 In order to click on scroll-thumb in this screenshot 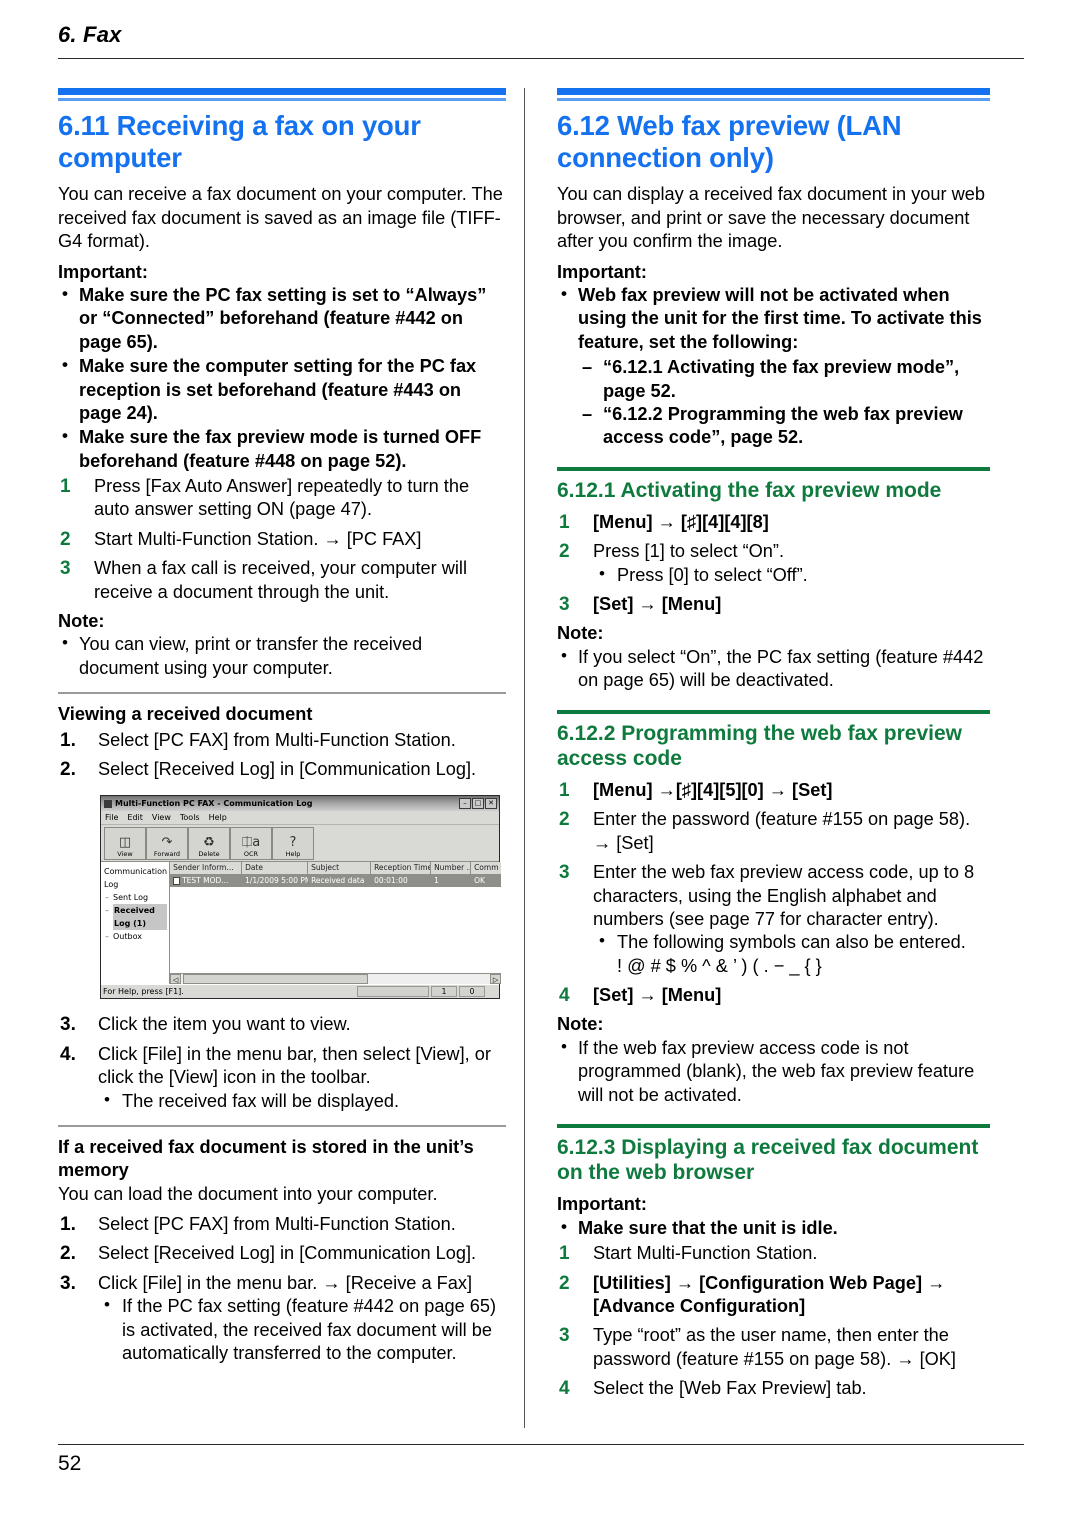, I will do `click(276, 979)`.